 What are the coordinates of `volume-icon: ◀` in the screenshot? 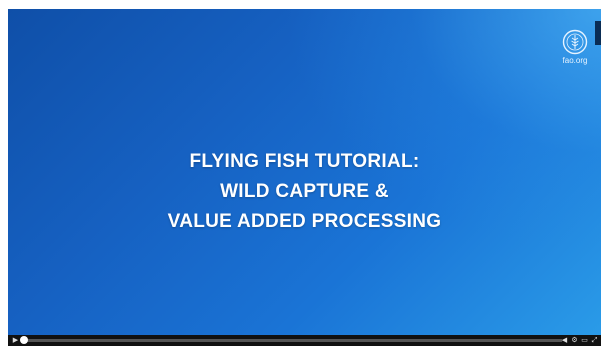 It's located at (564, 340).